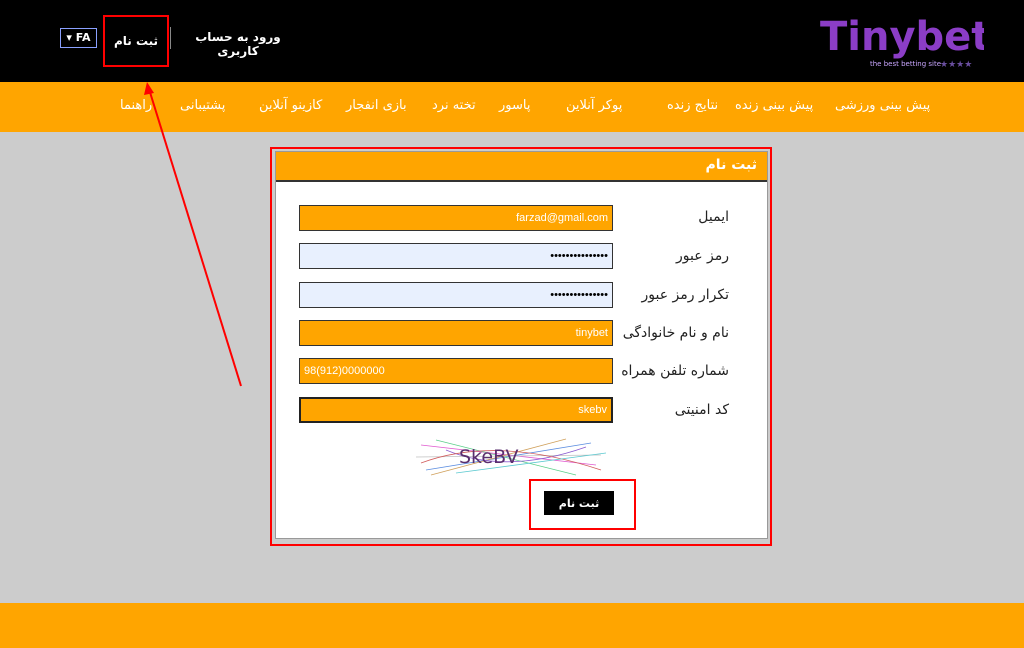  I want to click on menu-item-online-poker: پوکر آنلاین, so click(594, 105).